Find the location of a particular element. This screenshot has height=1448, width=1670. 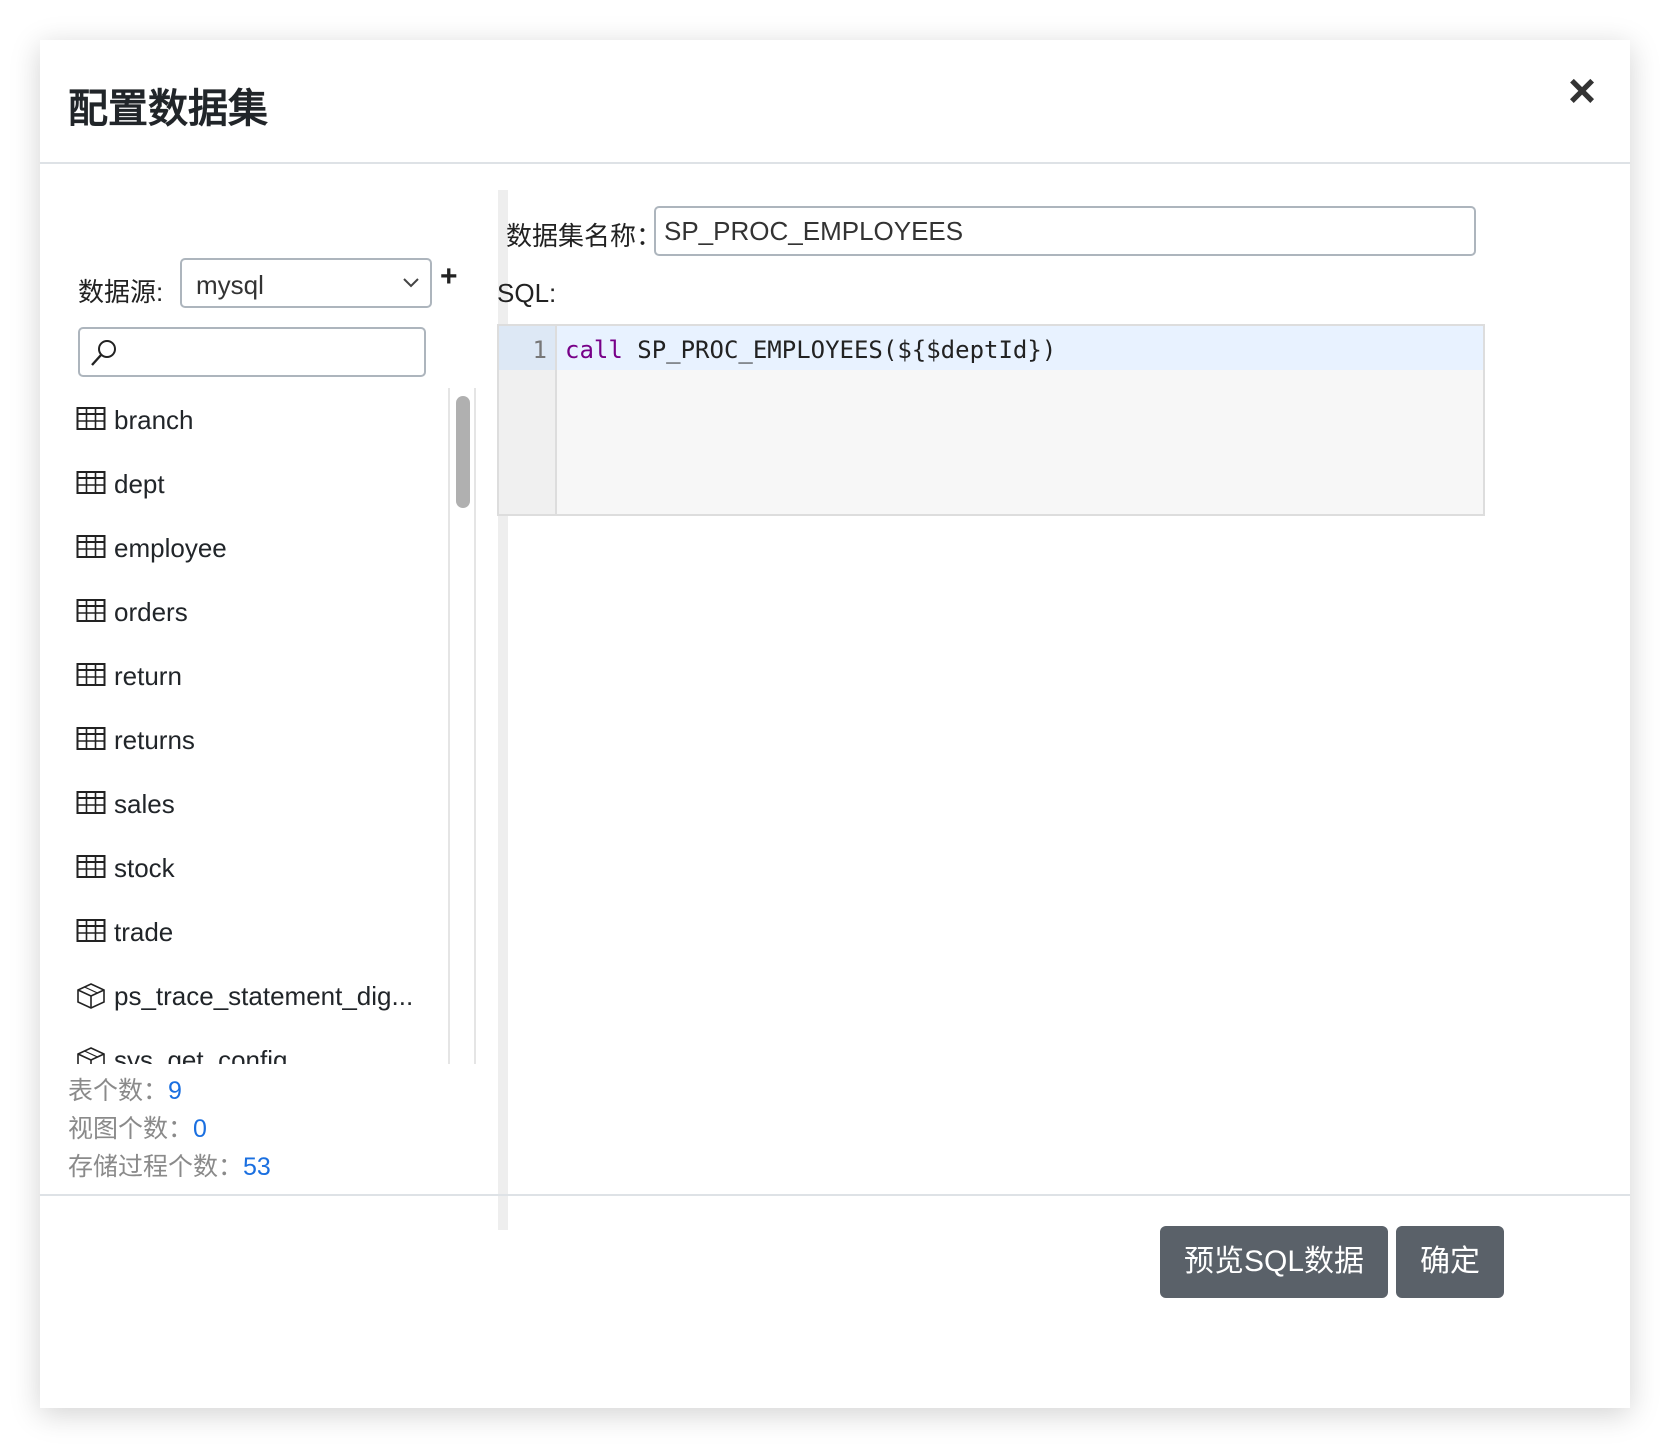

chevron-down-icon is located at coordinates (411, 285).